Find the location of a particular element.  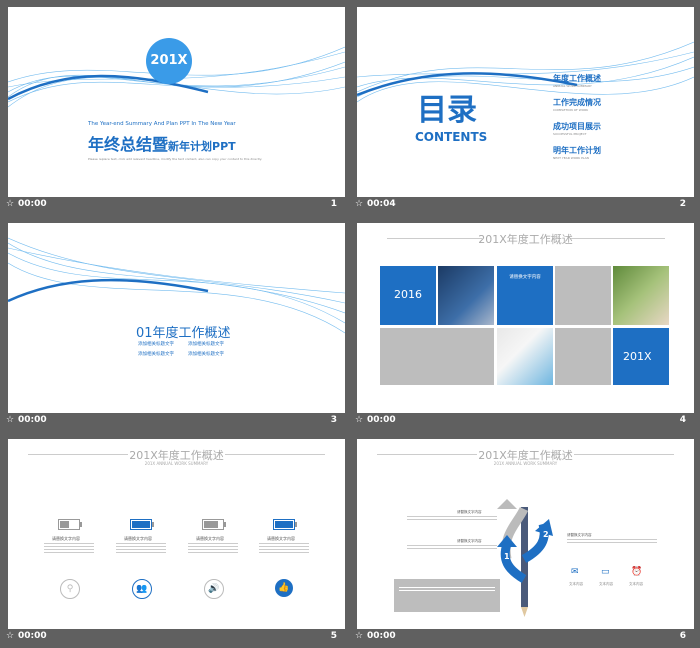

toc-item: 明年工作计划 NEXT YEAR WORK PLAN is located at coordinates (577, 157).